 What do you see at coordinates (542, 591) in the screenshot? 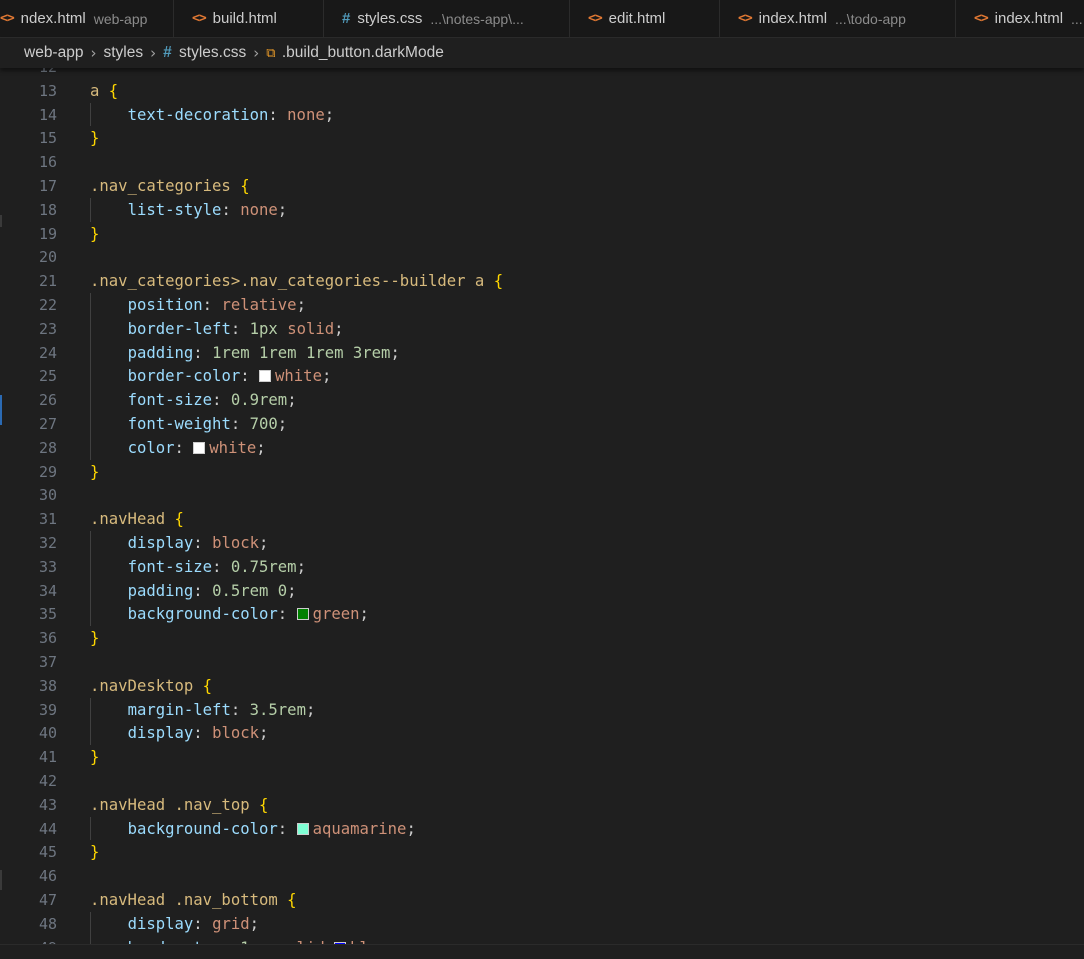
I see `code-line: 34 padding: 0.5rem 0;` at bounding box center [542, 591].